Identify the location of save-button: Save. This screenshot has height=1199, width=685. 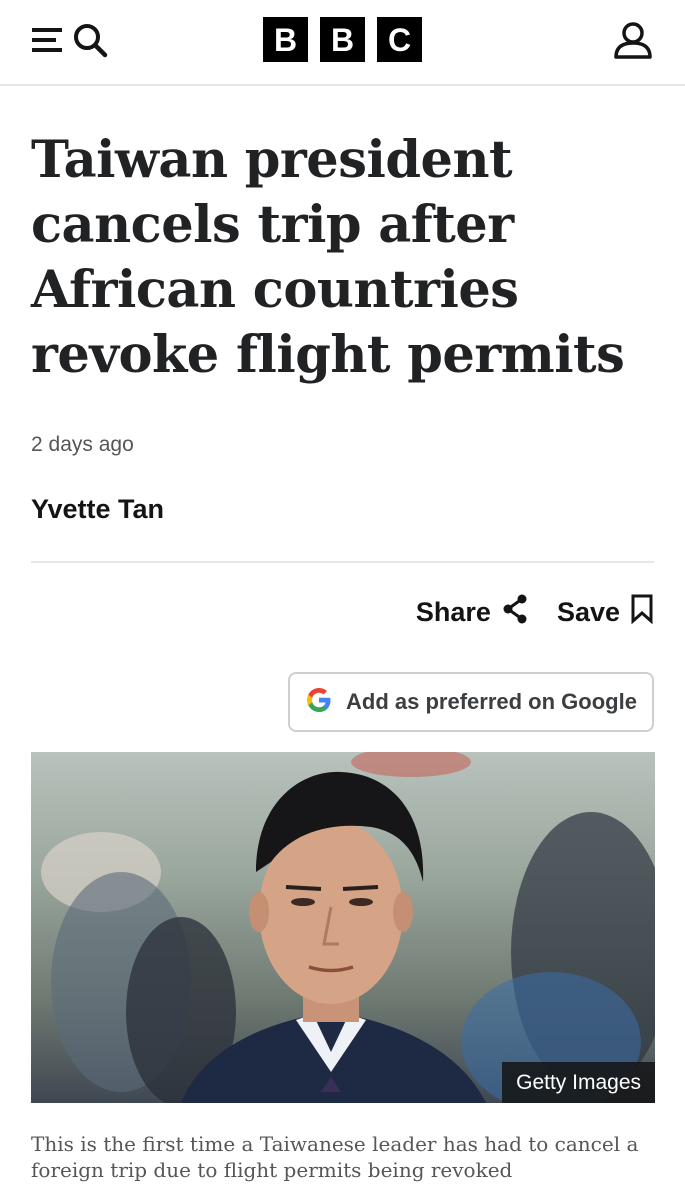
(605, 612).